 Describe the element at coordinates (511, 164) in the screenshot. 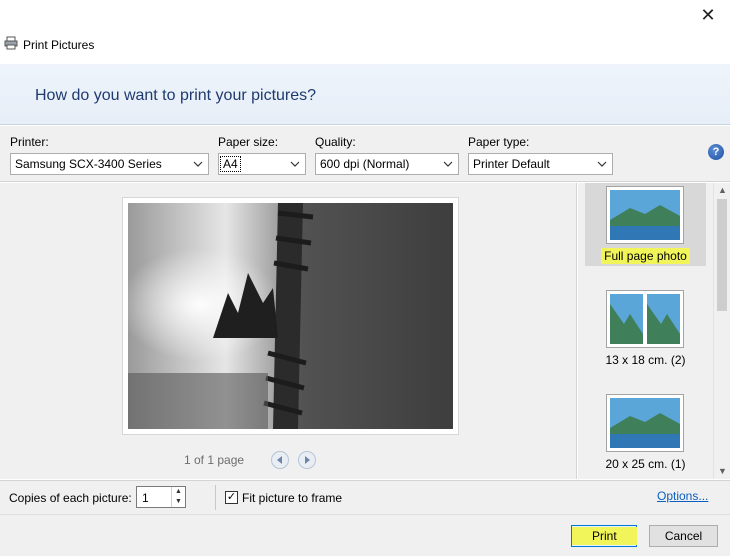

I see `paper-type-value: Printer Default` at that location.